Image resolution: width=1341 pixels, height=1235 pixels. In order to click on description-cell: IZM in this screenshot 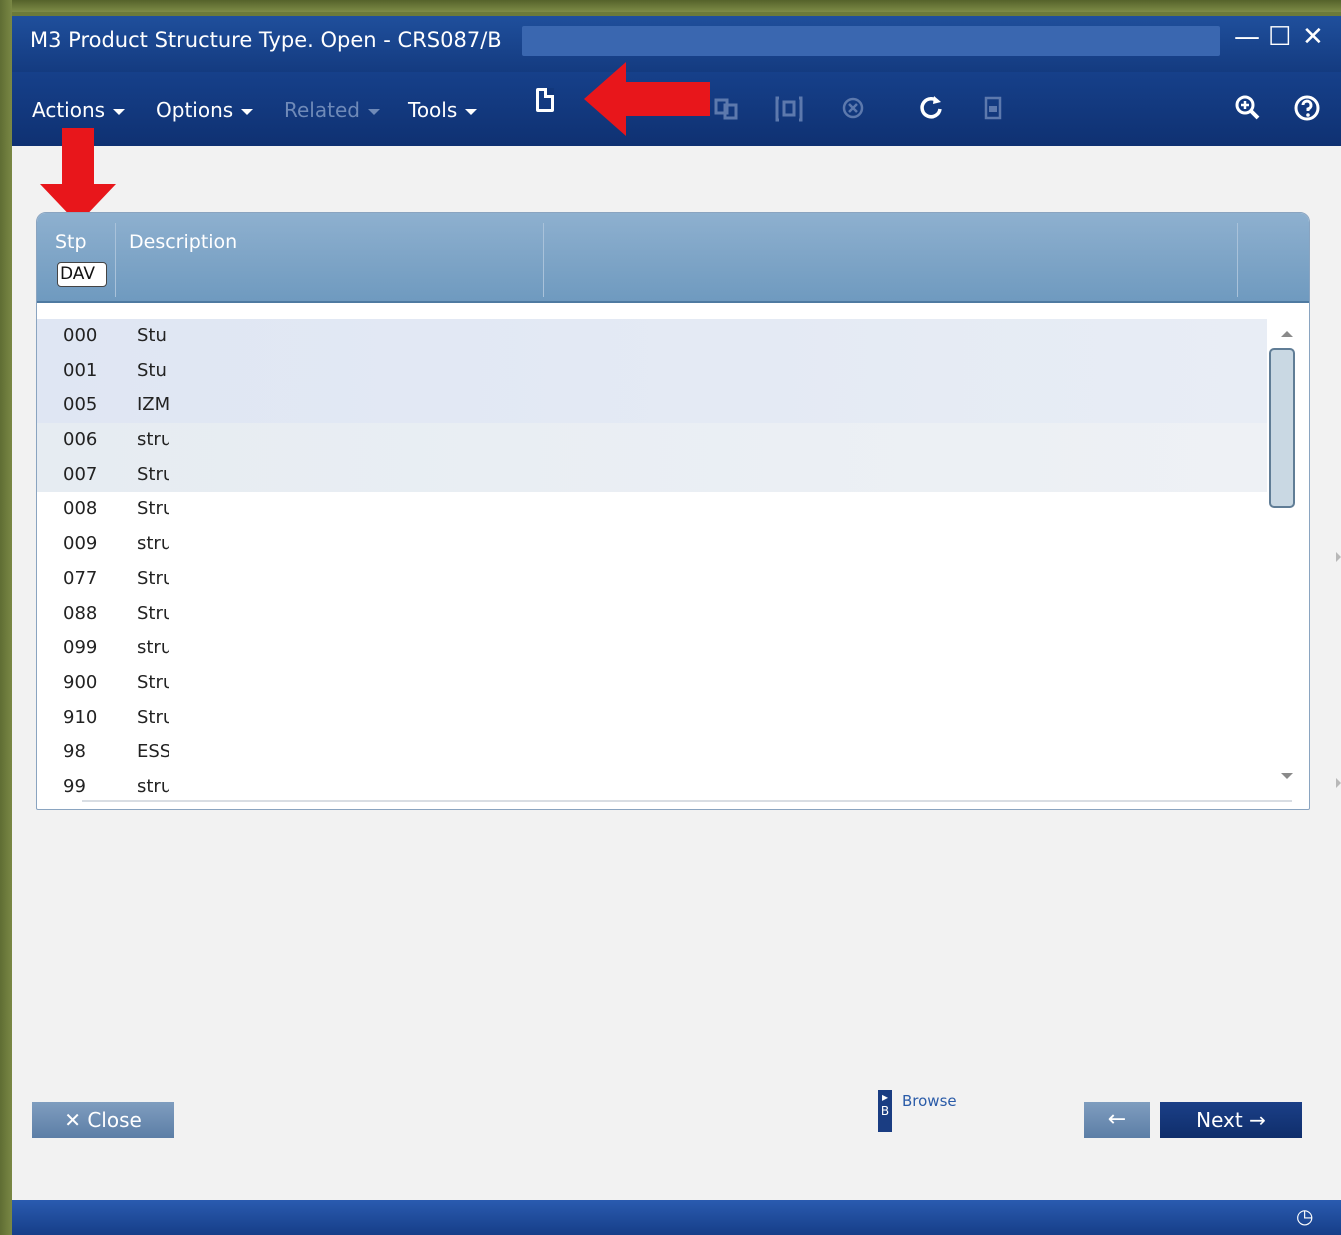, I will do `click(153, 405)`.